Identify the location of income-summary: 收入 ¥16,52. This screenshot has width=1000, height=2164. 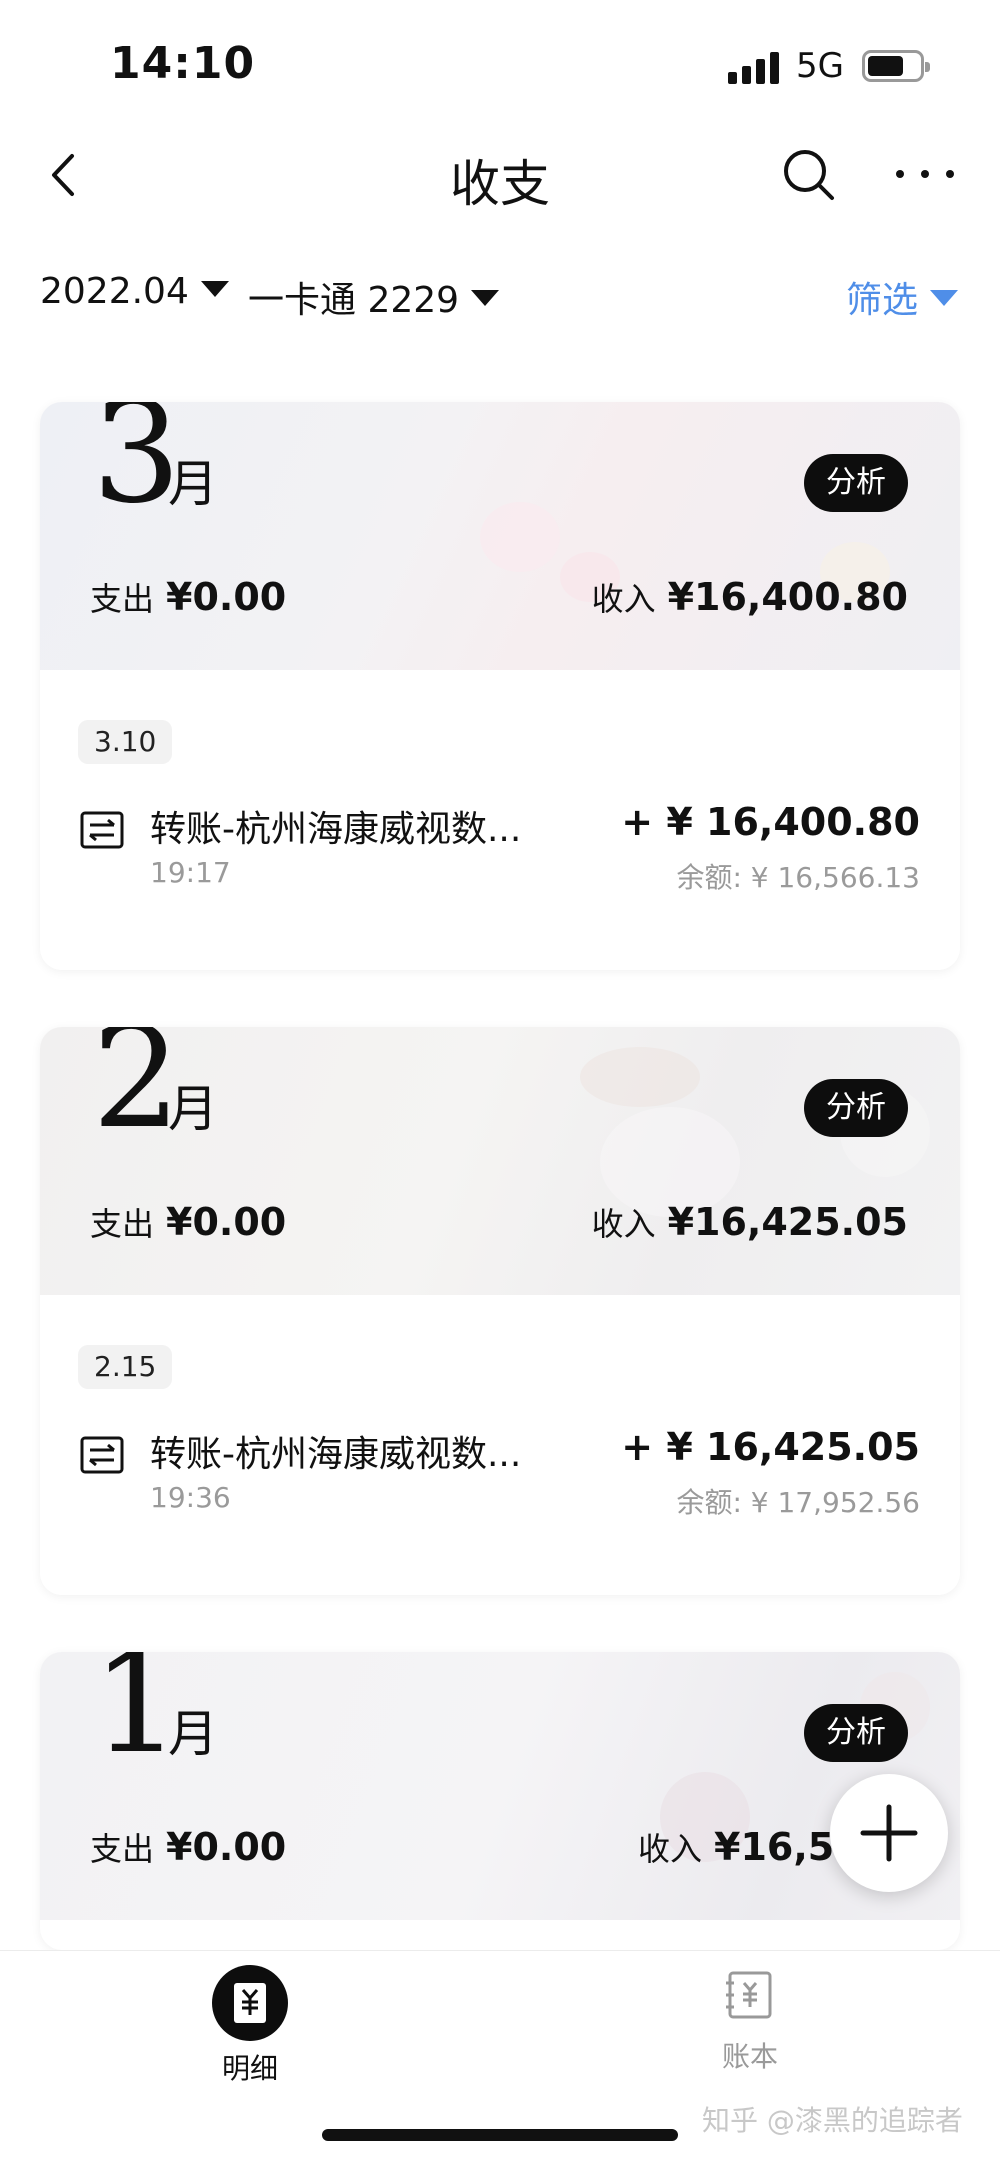
(749, 1847).